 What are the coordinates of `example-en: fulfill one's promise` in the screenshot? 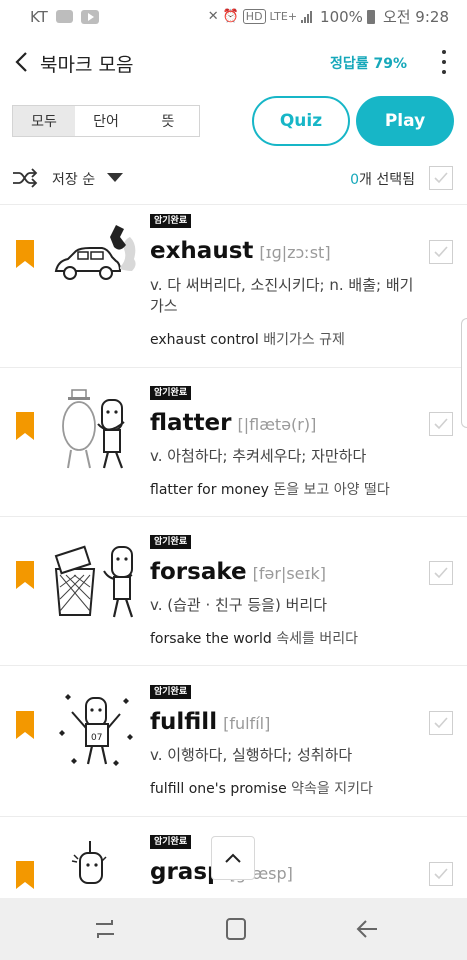 It's located at (218, 789).